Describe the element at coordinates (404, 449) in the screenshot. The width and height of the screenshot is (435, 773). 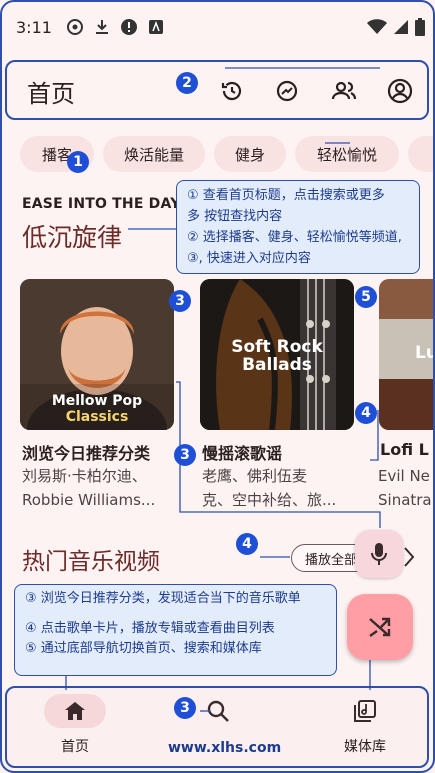
I see `card-title-3: Lofi L` at that location.